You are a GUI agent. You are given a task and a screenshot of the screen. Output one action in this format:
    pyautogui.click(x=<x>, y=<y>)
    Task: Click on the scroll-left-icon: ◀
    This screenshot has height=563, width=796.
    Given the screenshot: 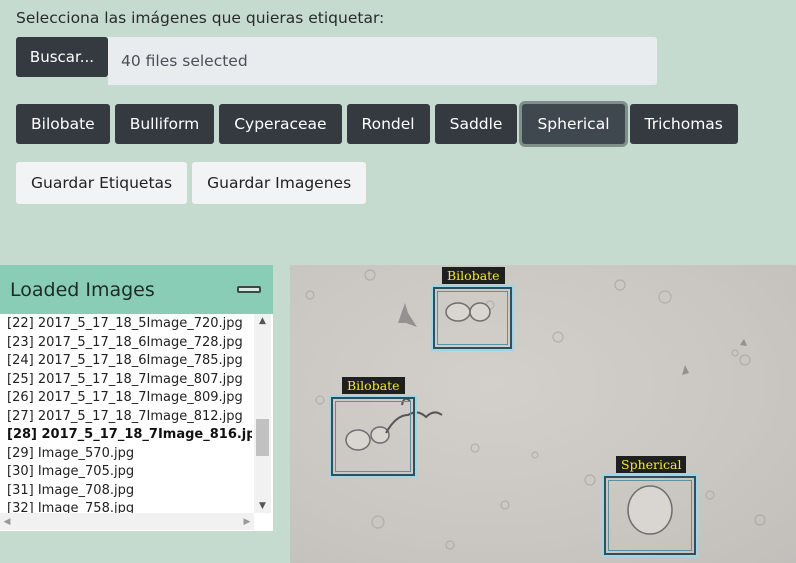 What is the action you would take?
    pyautogui.click(x=7, y=521)
    